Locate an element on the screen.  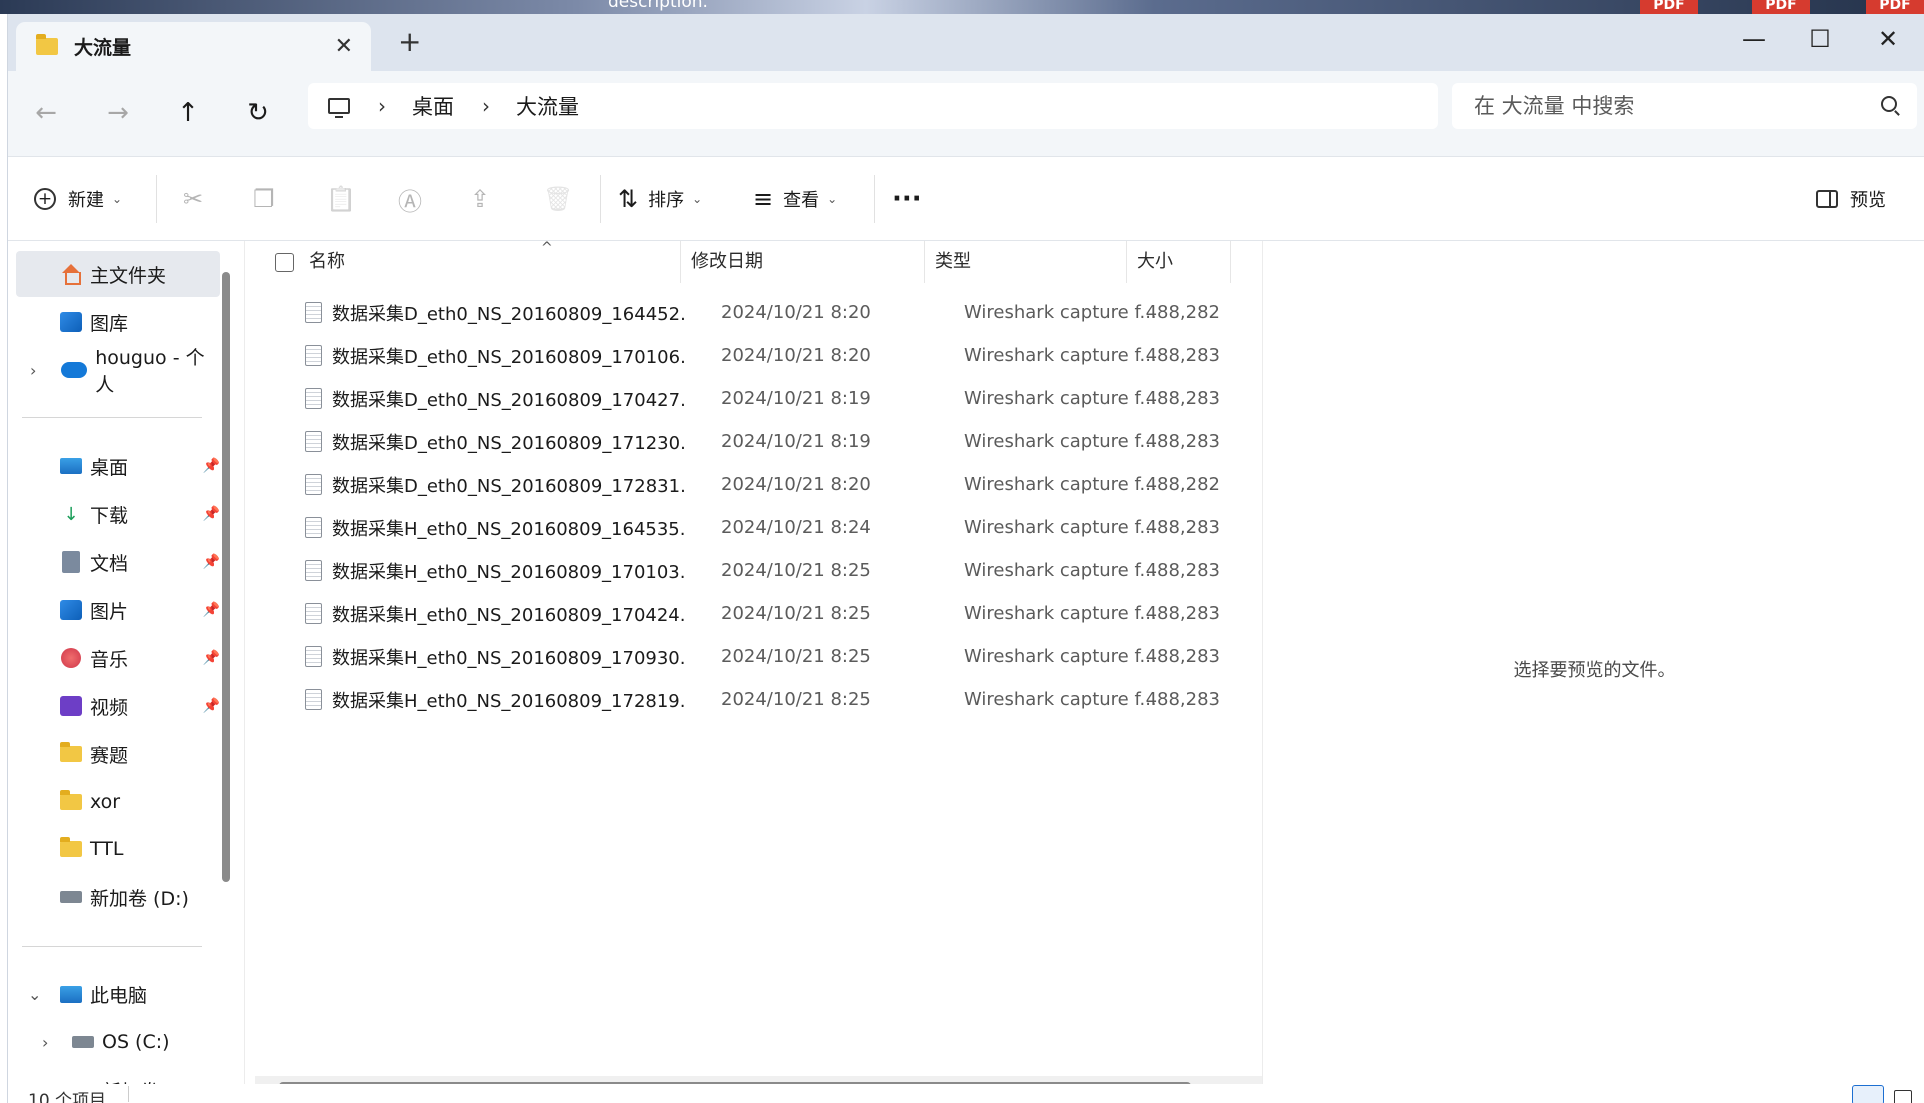
sidebar-item-folder-saiti: 赛题 is located at coordinates (118, 754).